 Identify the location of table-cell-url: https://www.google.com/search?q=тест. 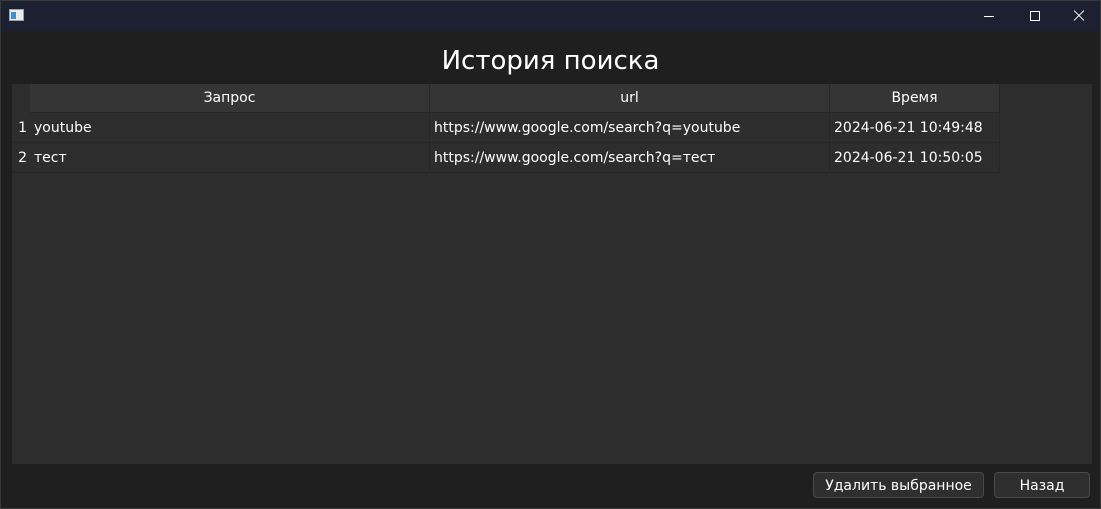
(630, 158).